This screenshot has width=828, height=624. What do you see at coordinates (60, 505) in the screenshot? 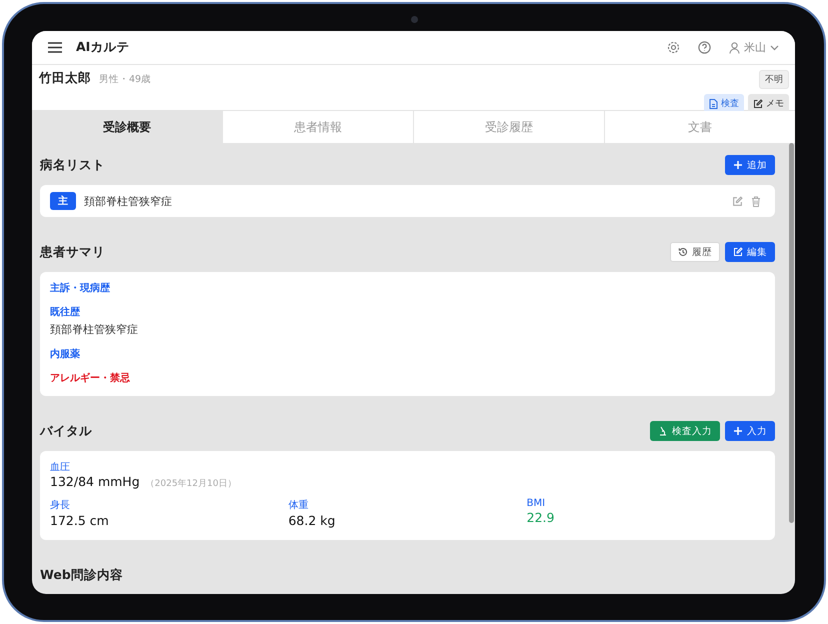
I see `vital-label: 身長` at bounding box center [60, 505].